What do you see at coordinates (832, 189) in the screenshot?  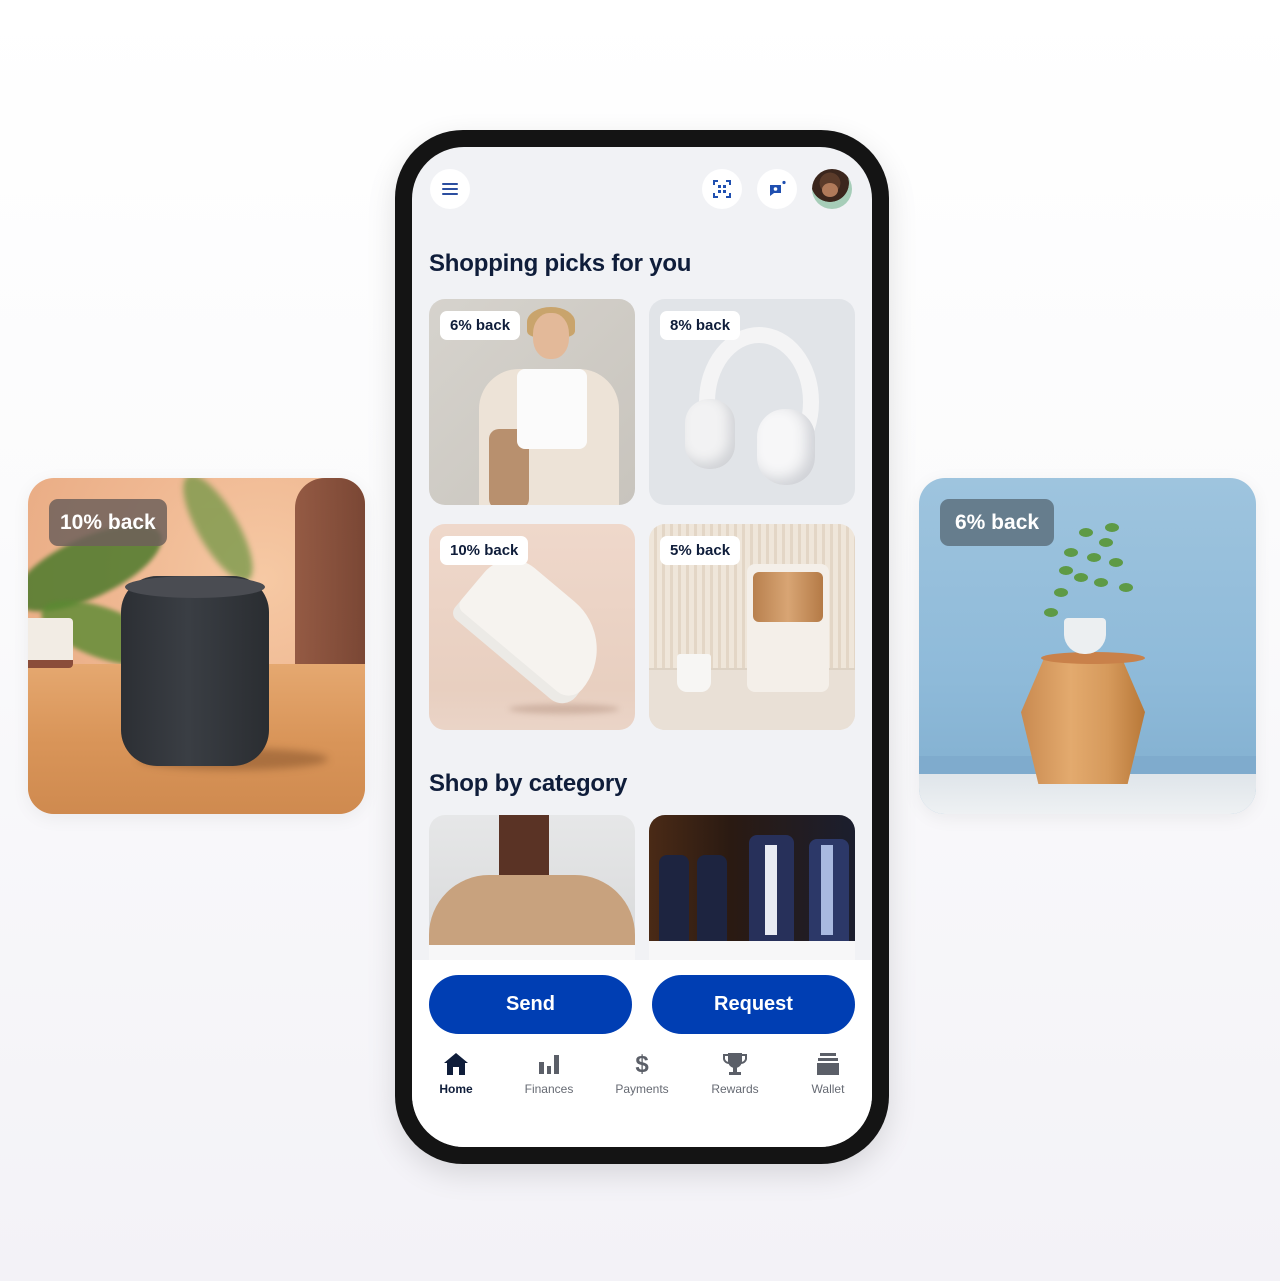 I see `profile-avatar` at bounding box center [832, 189].